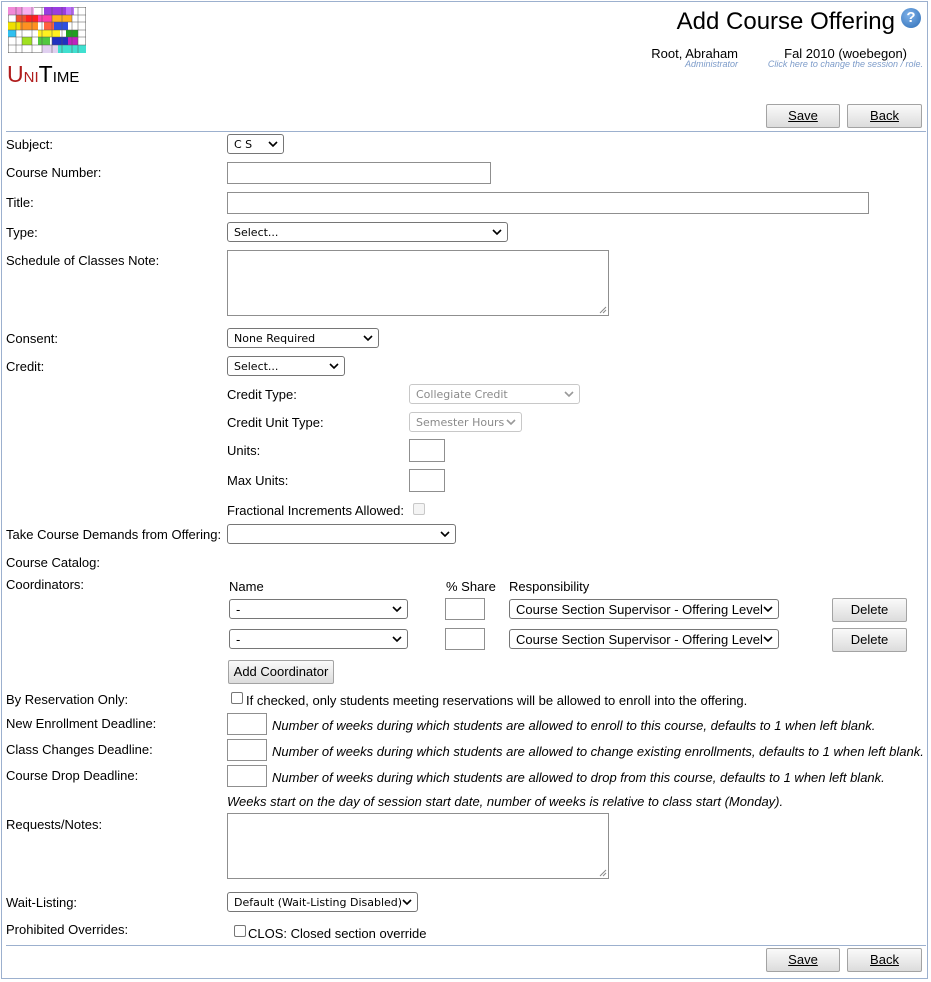 The image size is (931, 982). I want to click on clos-override-text: CLOS: Closed section override, so click(337, 933).